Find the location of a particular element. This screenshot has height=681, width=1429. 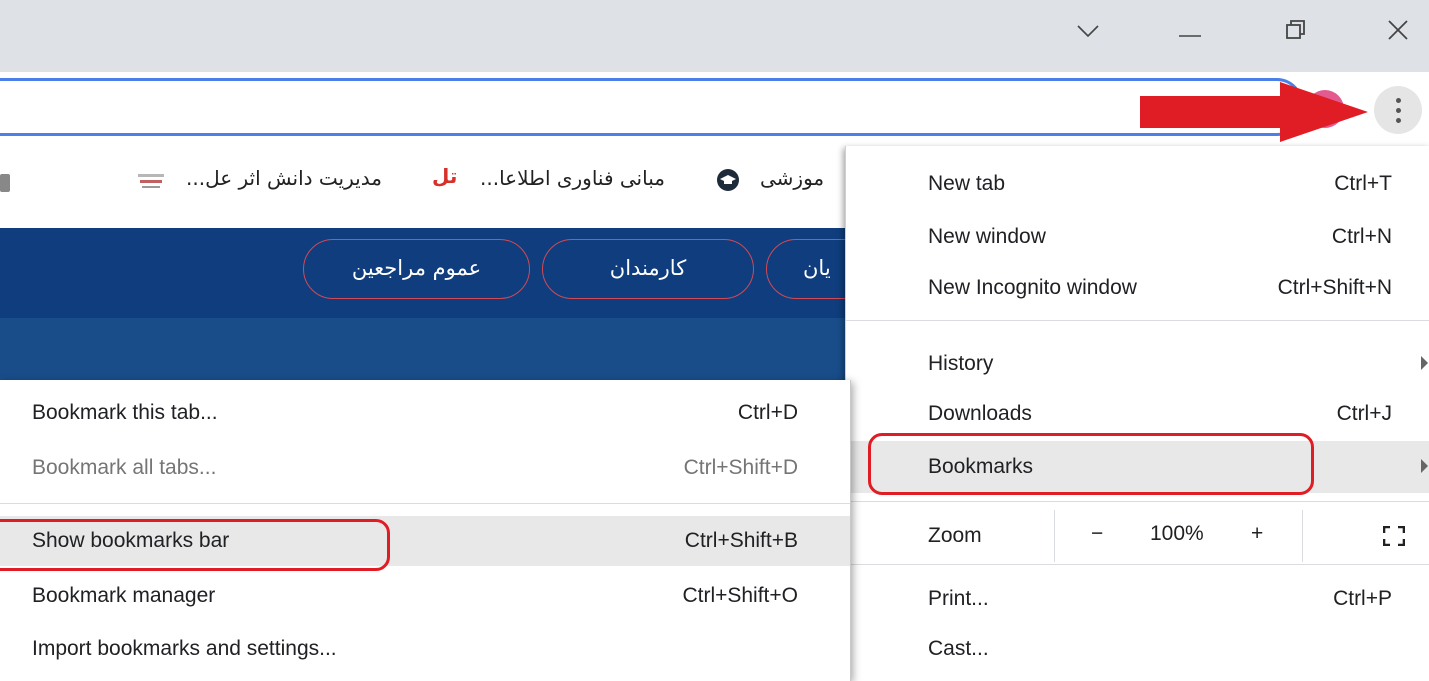

menu-item-shortcut: Ctrl+T is located at coordinates (1363, 183).